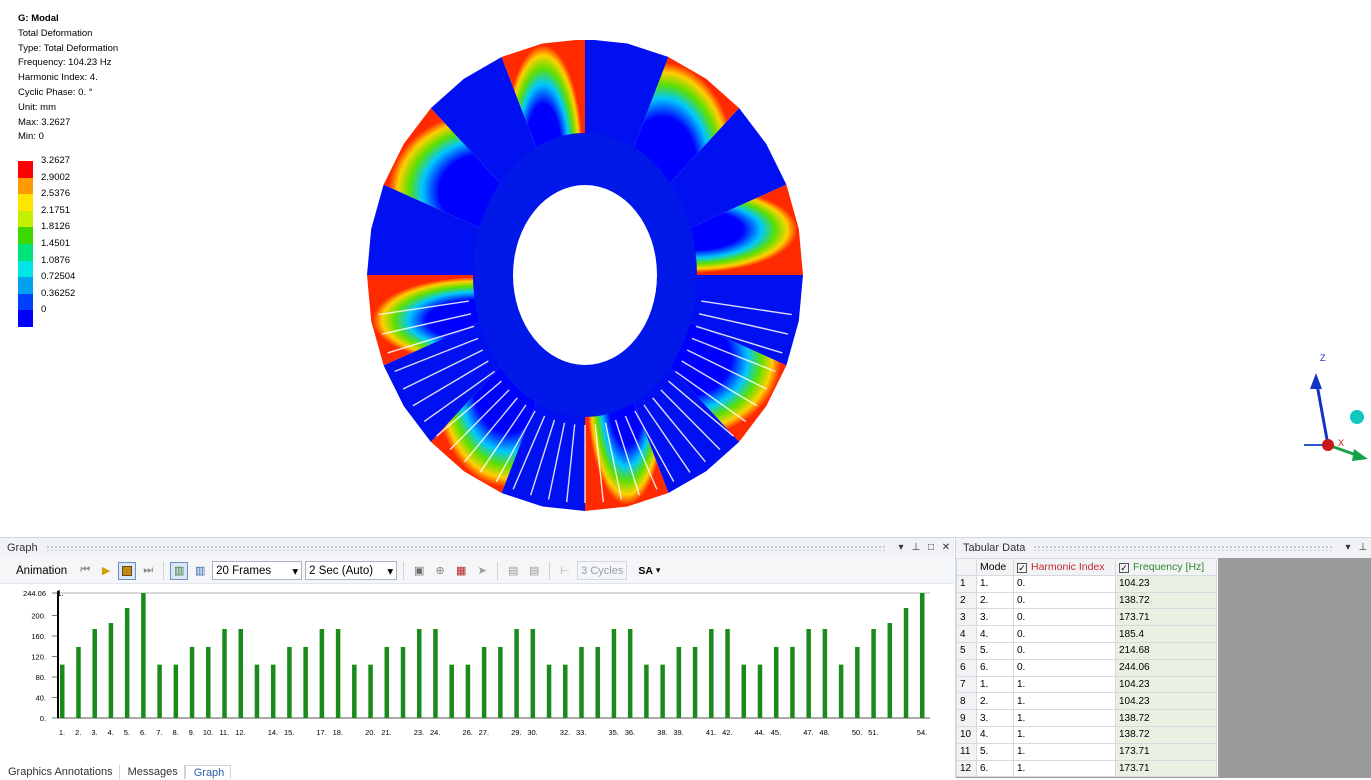 This screenshot has height=780, width=1371. Describe the element at coordinates (1086, 617) in the screenshot. I see `table-row: 3 3. 0. 173.71` at that location.